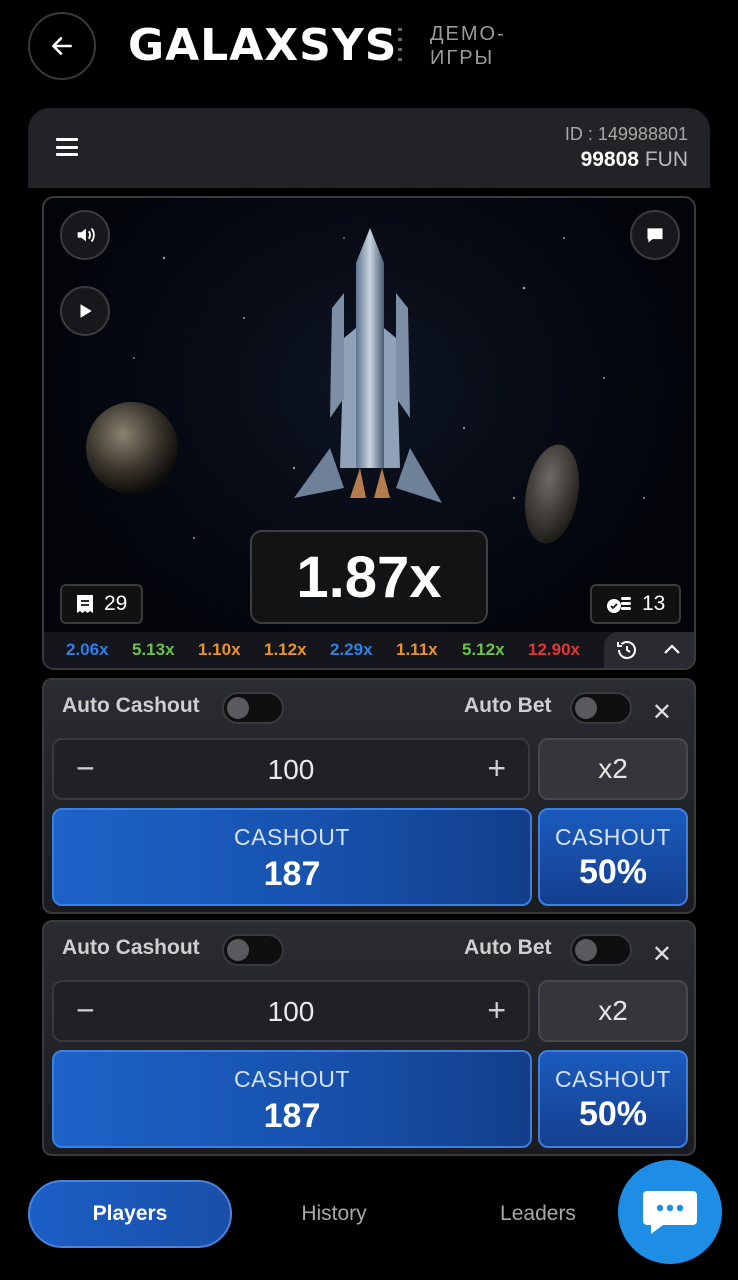 Image resolution: width=738 pixels, height=1280 pixels. What do you see at coordinates (219, 649) in the screenshot?
I see `history-multiplier: 1.10x` at bounding box center [219, 649].